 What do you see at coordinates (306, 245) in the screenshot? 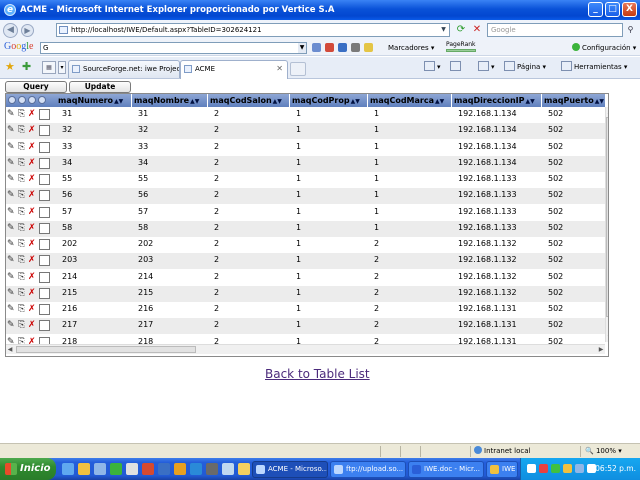
I see `table-row: ✎ ⎘ ✗ 202 202 2 1 2 192.168.1.132 502` at bounding box center [306, 245].